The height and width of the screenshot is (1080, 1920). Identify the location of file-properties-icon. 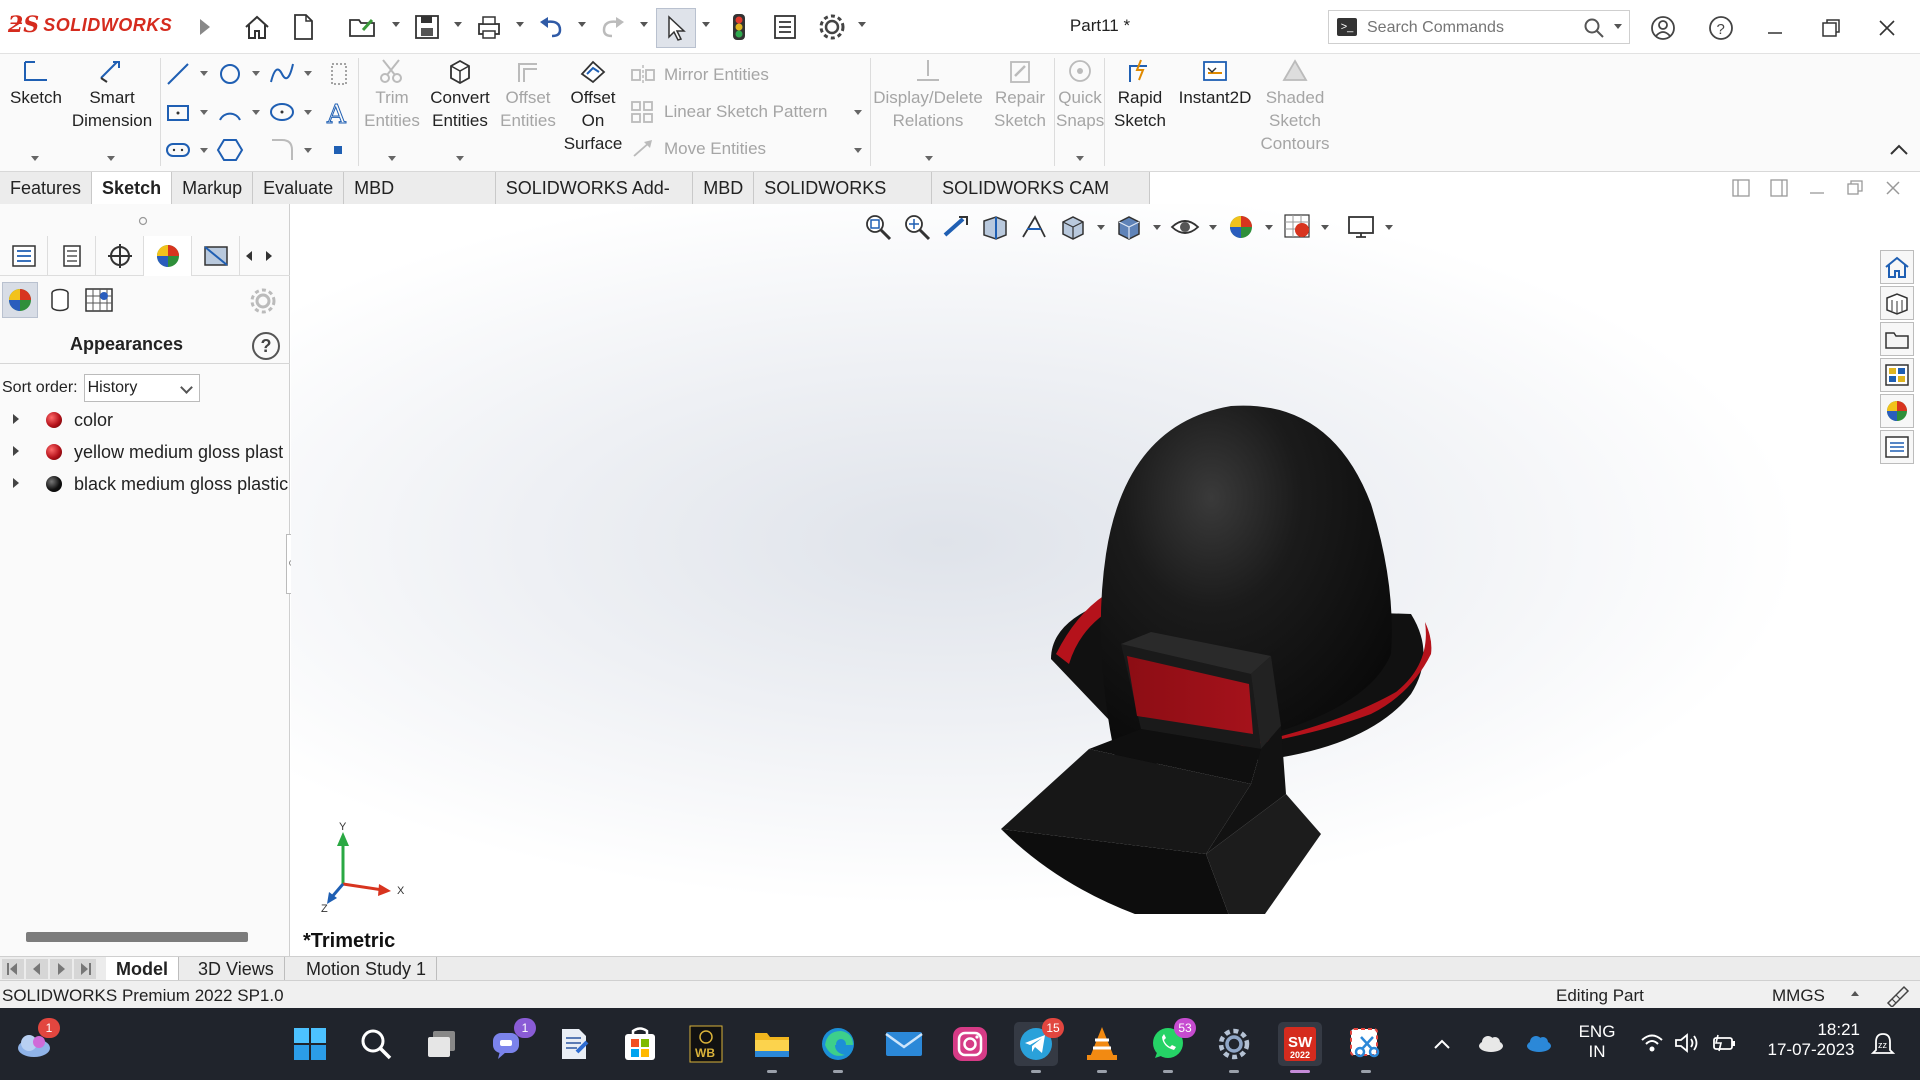
(785, 27).